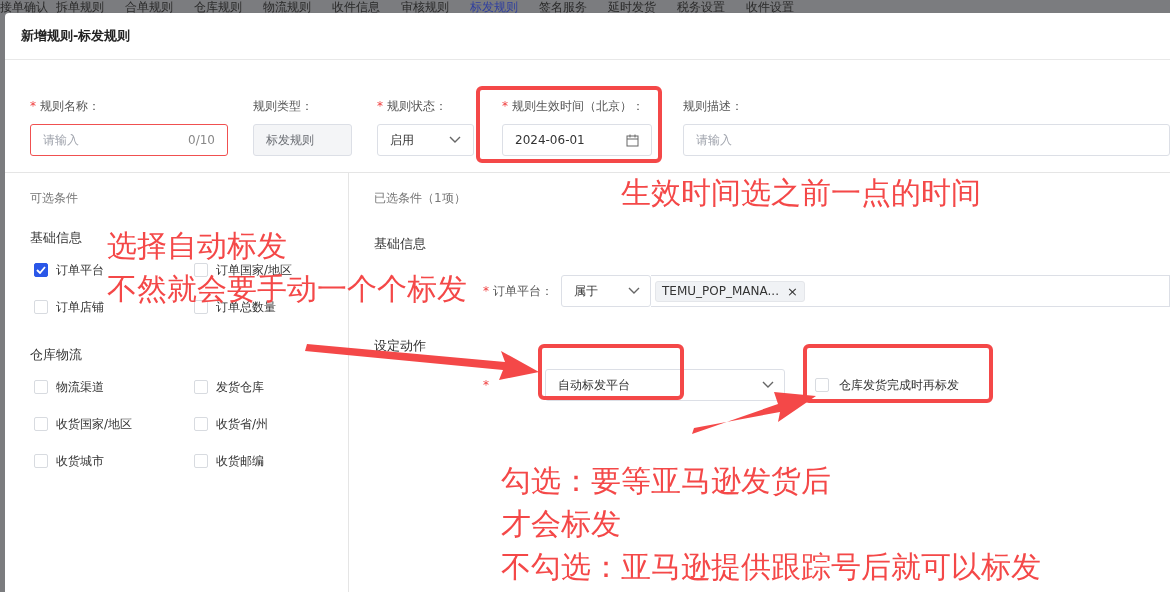 The width and height of the screenshot is (1170, 592). Describe the element at coordinates (730, 291) in the screenshot. I see `value-tag: TEMU_POP_MANA... ×` at that location.